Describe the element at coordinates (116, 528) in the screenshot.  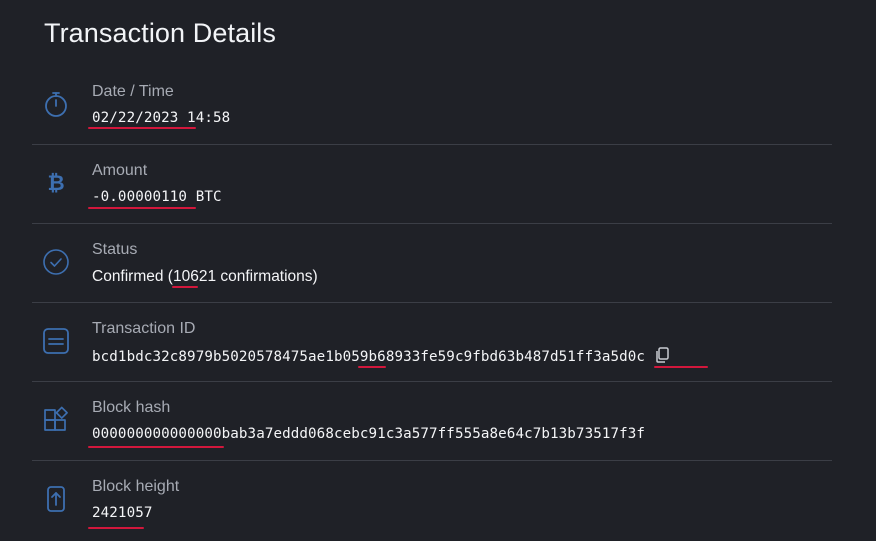
I see `annotation-underline-block-height` at that location.